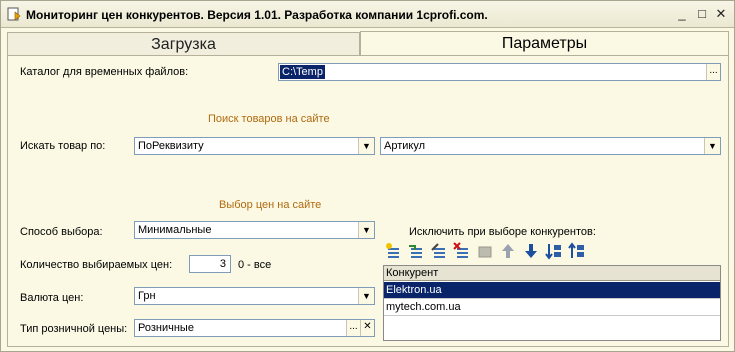 The image size is (735, 352). What do you see at coordinates (222, 264) in the screenshot?
I see `count-value: 3` at bounding box center [222, 264].